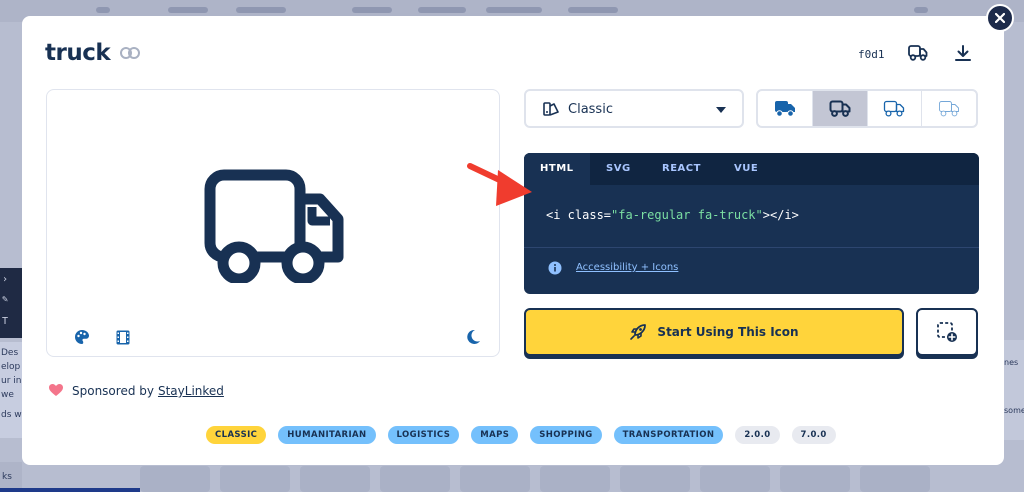  I want to click on code-snippet: <i class="fa-regular fa-truck"></i>, so click(672, 215).